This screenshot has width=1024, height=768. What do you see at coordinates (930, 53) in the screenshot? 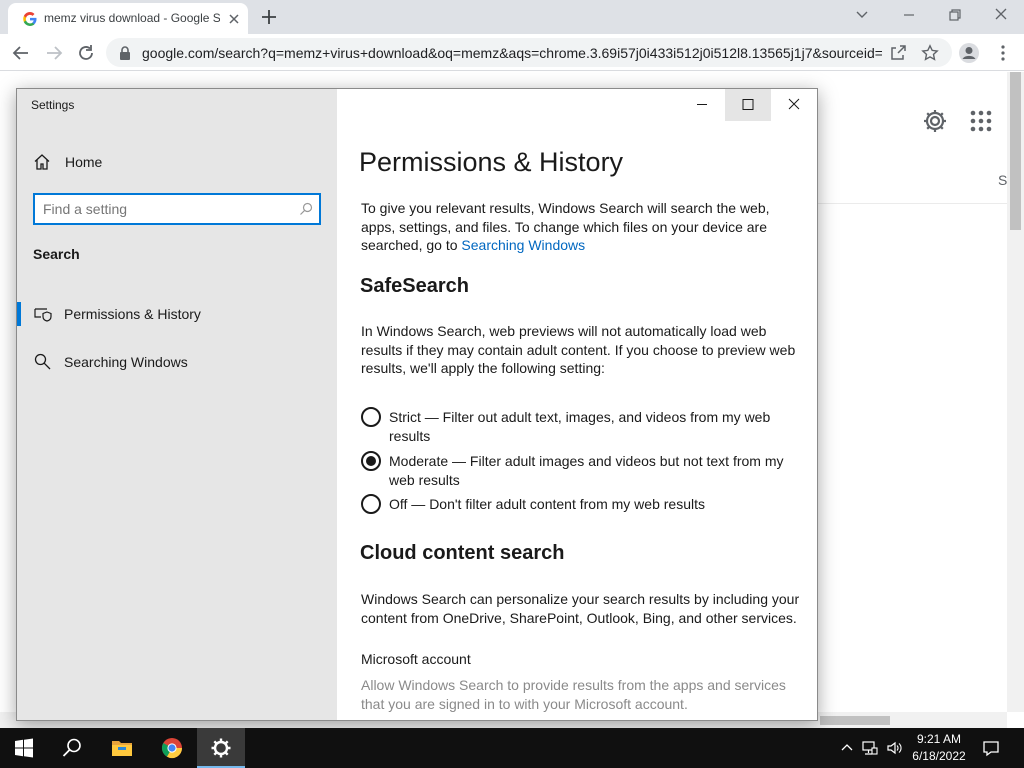
I see `bookmark-star-icon` at bounding box center [930, 53].